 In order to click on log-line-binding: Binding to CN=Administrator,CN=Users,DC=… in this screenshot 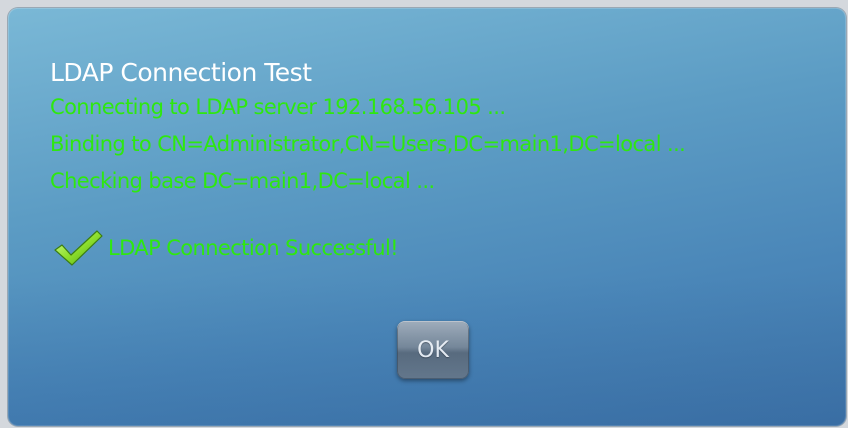, I will do `click(368, 144)`.